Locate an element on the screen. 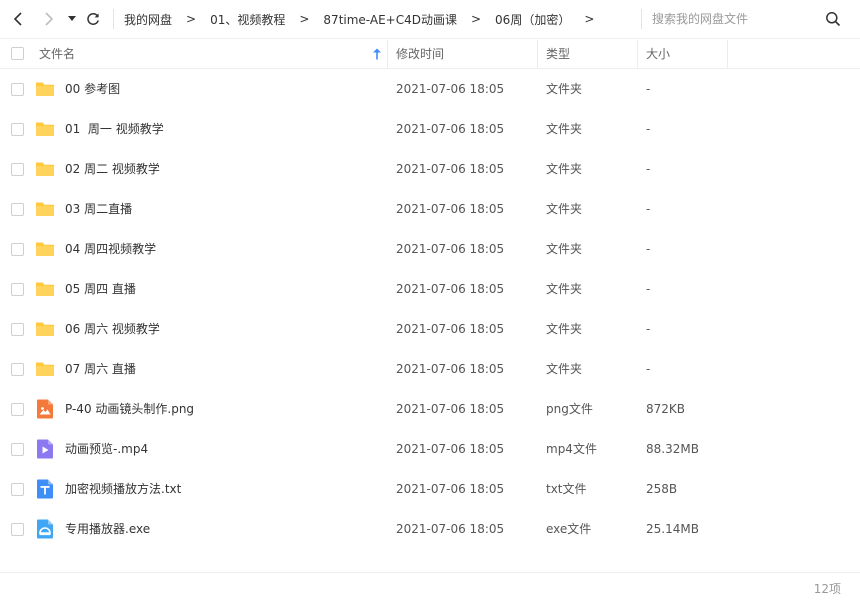 This screenshot has height=605, width=860. file-type: txt文件 is located at coordinates (566, 489).